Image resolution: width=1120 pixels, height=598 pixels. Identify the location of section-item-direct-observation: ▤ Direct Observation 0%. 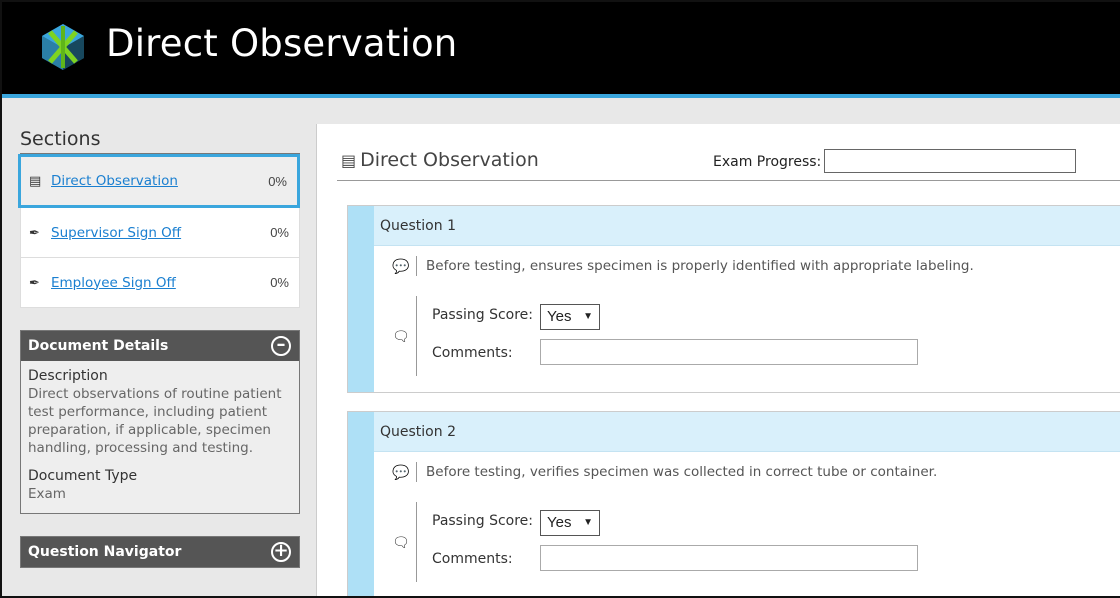
(159, 181).